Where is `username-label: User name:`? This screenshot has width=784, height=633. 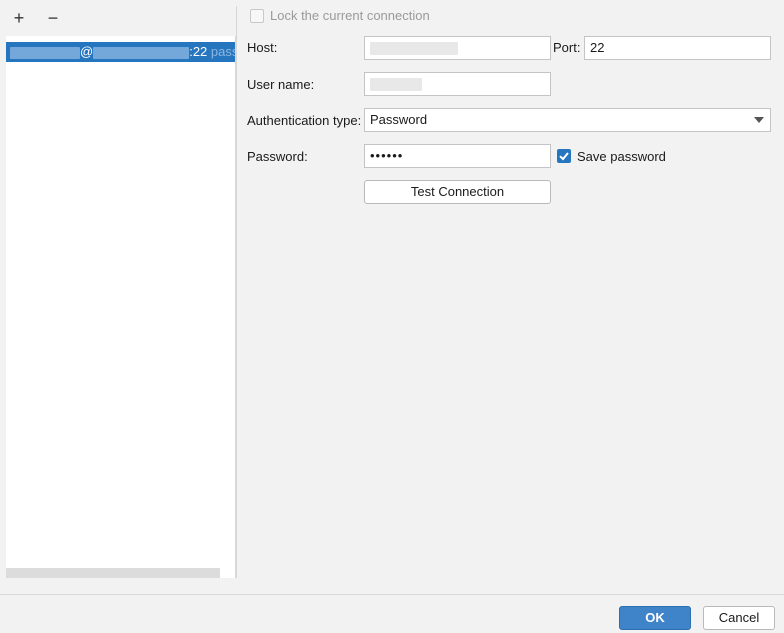
username-label: User name: is located at coordinates (281, 84).